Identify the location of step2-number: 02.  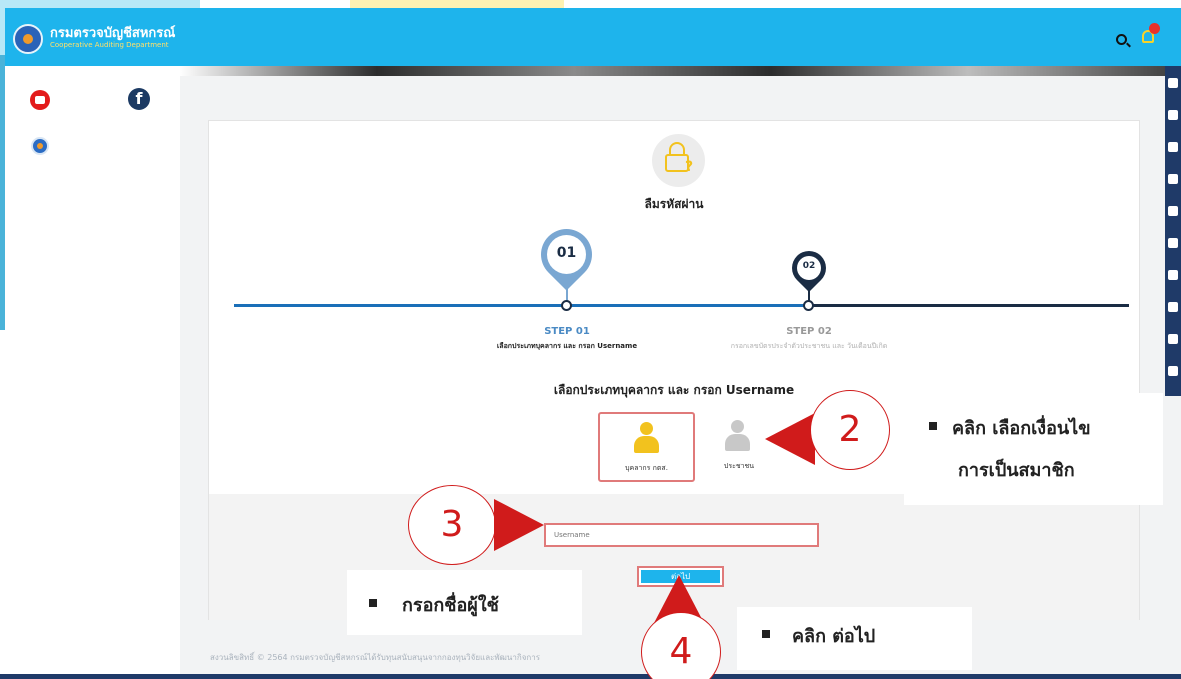
(809, 266).